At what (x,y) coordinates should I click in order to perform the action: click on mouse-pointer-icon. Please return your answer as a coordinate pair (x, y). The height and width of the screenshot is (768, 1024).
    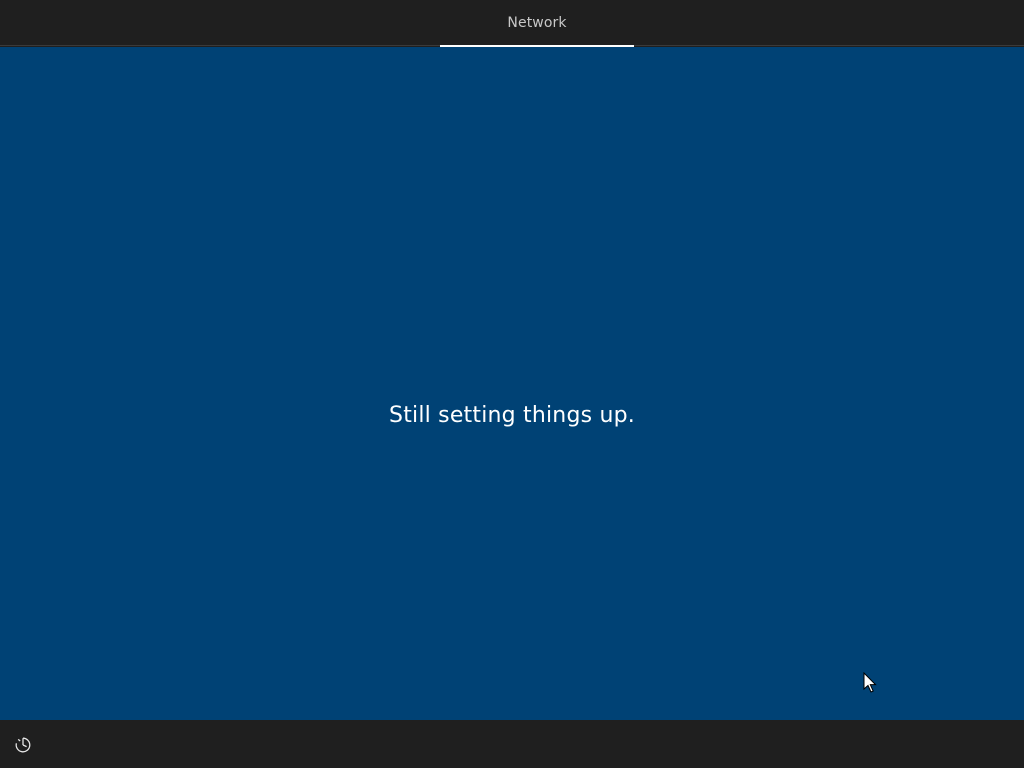
    Looking at the image, I should click on (870, 682).